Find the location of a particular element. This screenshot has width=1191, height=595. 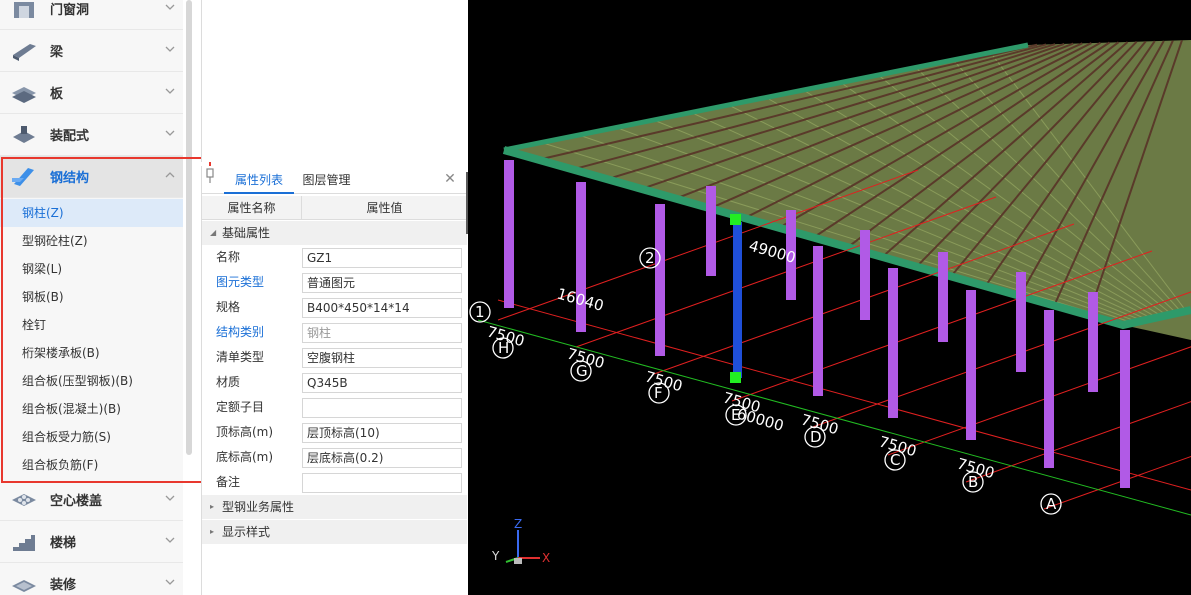

category-decoration: 装修 is located at coordinates (91, 579).